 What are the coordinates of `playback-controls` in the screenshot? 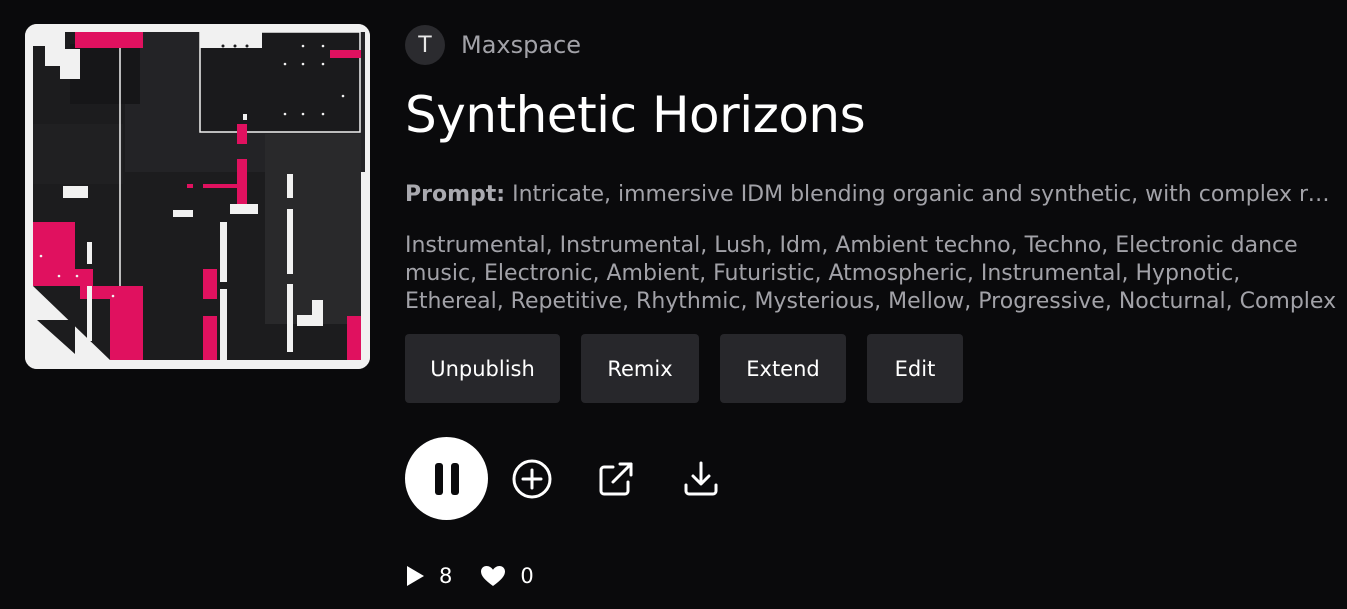 It's located at (564, 478).